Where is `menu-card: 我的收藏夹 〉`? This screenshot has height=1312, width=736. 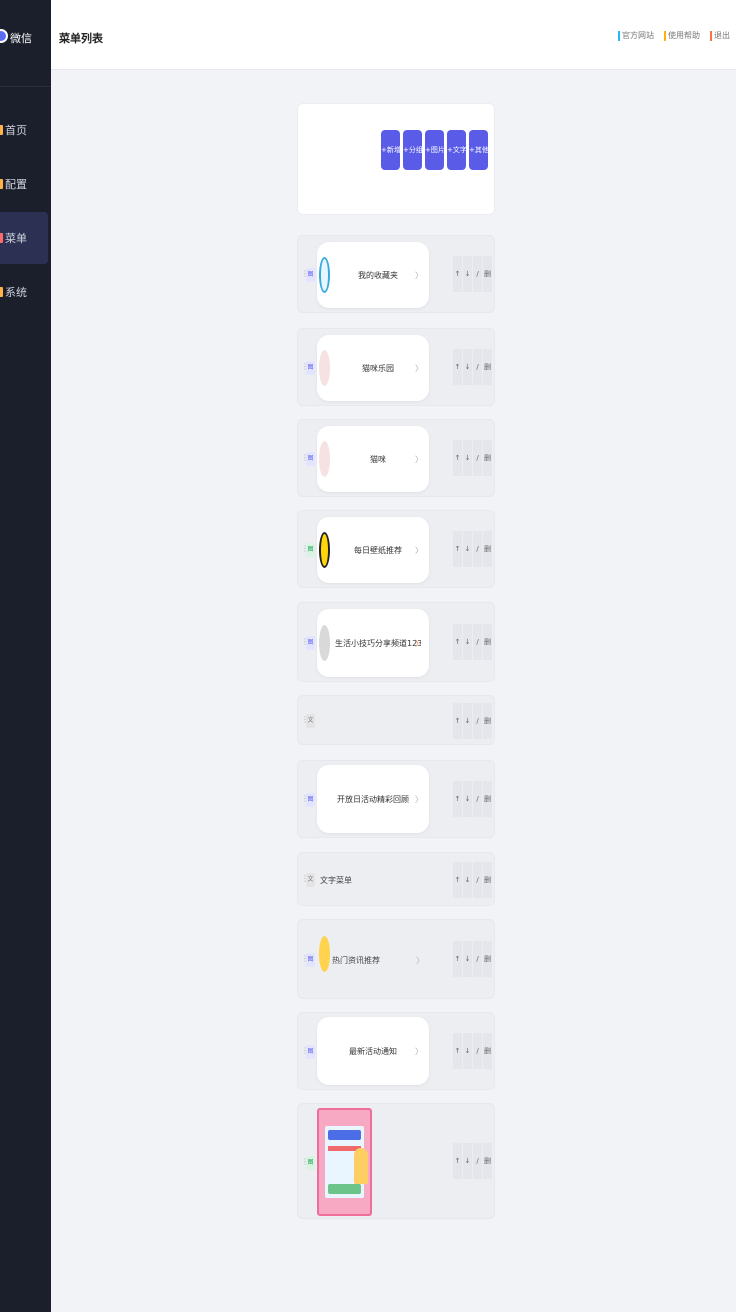 menu-card: 我的收藏夹 〉 is located at coordinates (373, 275).